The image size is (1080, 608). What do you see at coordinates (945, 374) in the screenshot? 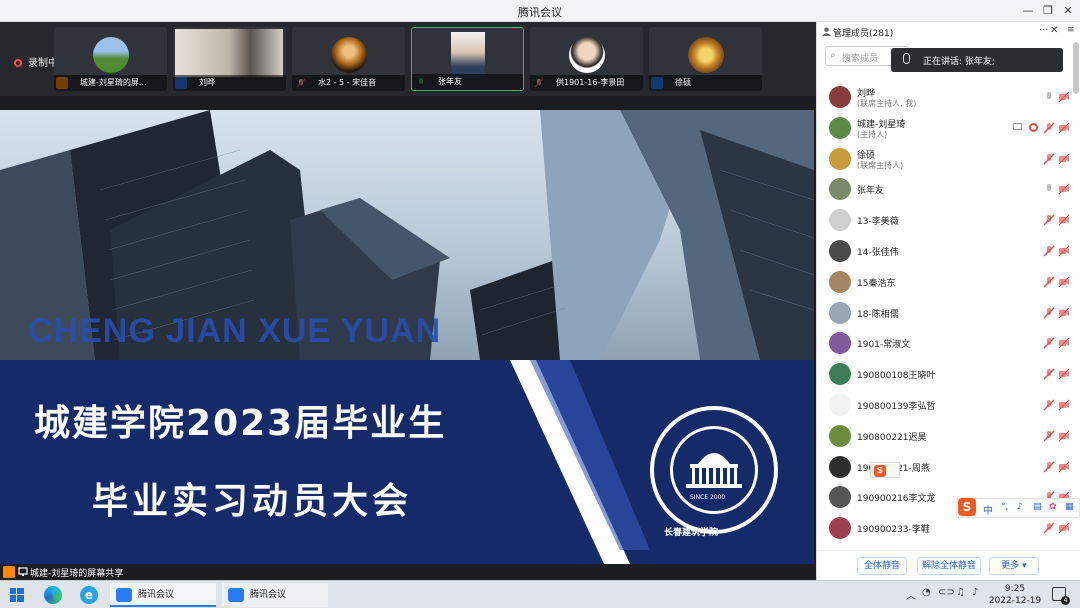
I see `member-row: 190800108王晓叶` at bounding box center [945, 374].